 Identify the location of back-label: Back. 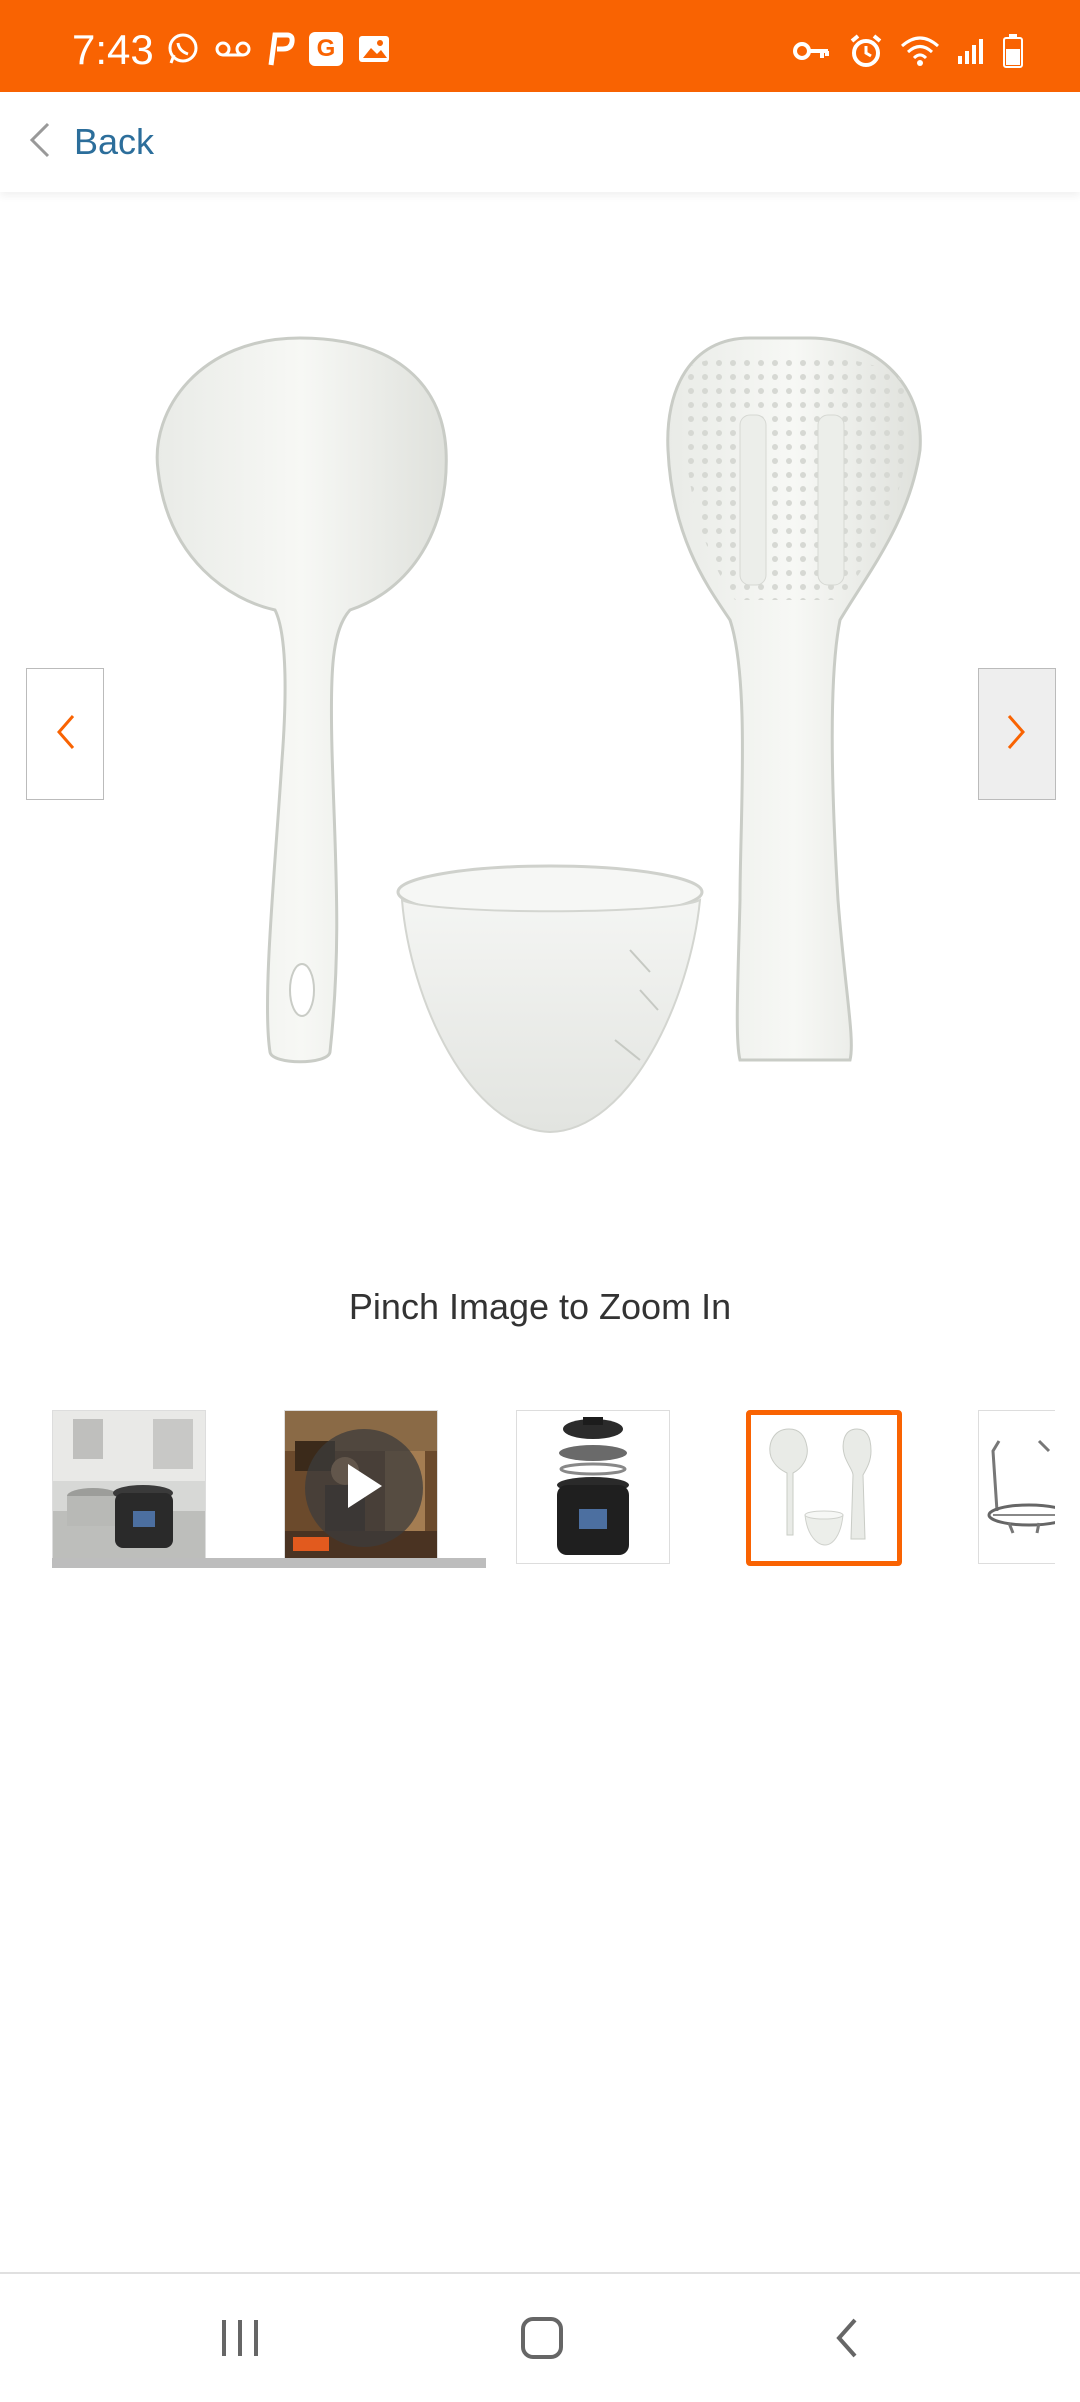
(114, 141).